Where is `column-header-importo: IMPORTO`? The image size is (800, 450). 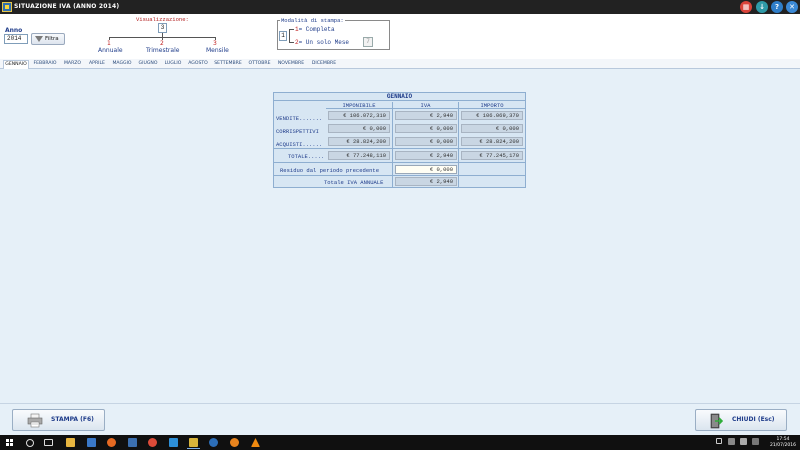
column-header-importo: IMPORTO is located at coordinates (492, 105).